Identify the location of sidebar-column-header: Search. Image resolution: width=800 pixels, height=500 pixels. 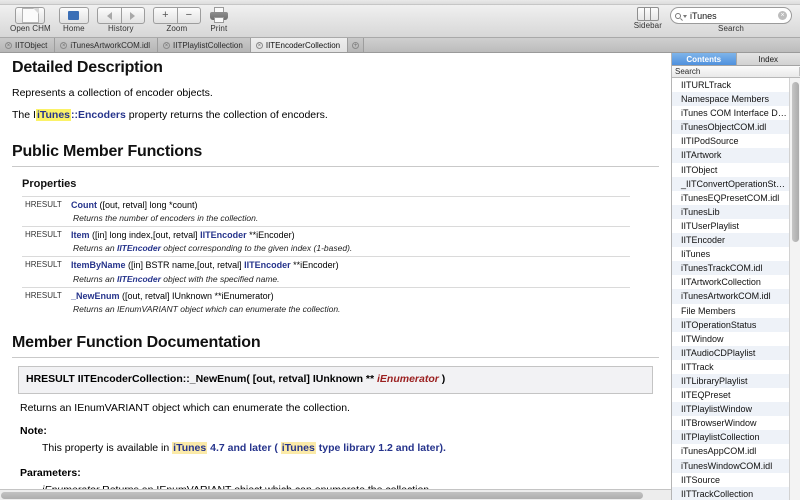
(736, 72).